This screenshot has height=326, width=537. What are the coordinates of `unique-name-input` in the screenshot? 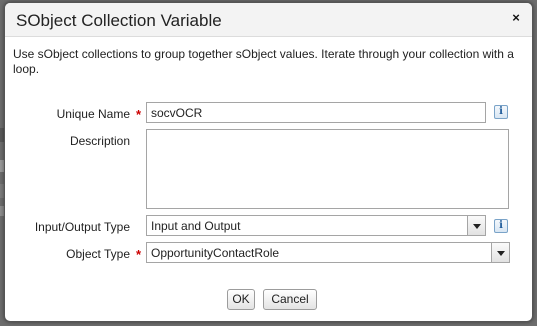 It's located at (316, 112).